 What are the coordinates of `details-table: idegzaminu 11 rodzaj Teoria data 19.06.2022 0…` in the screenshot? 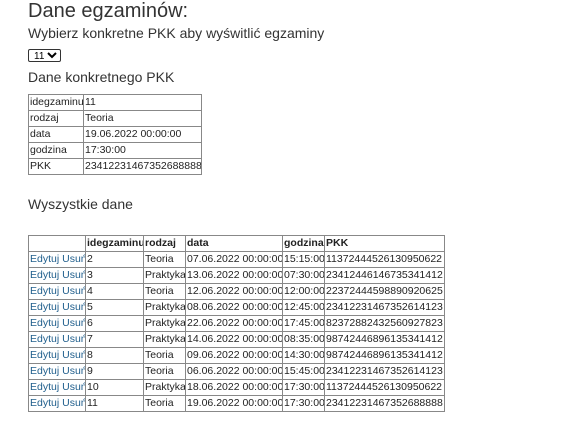 It's located at (115, 134).